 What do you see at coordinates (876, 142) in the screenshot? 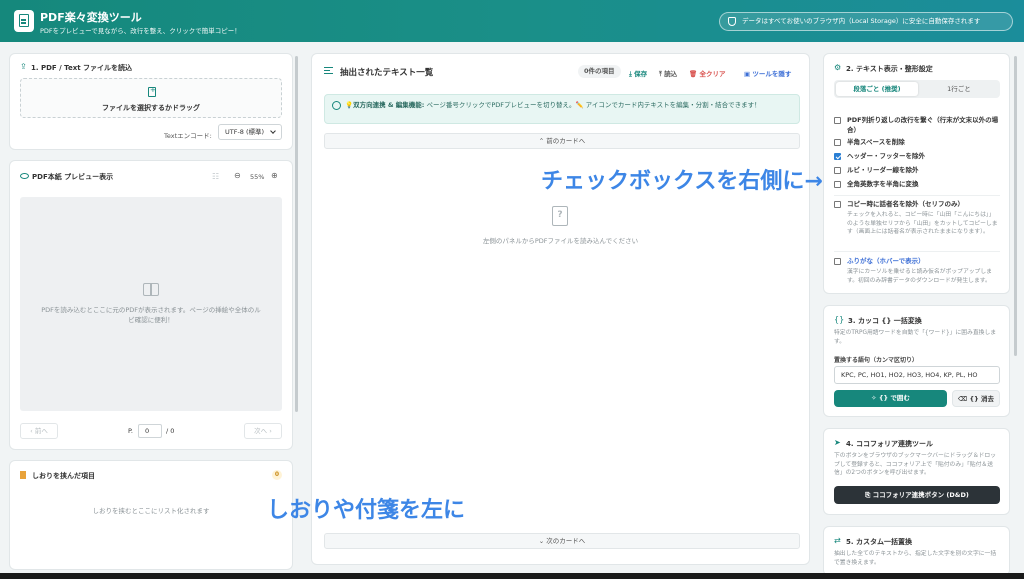
I see `remove-spaces-label: 半角スペースを削除` at bounding box center [876, 142].